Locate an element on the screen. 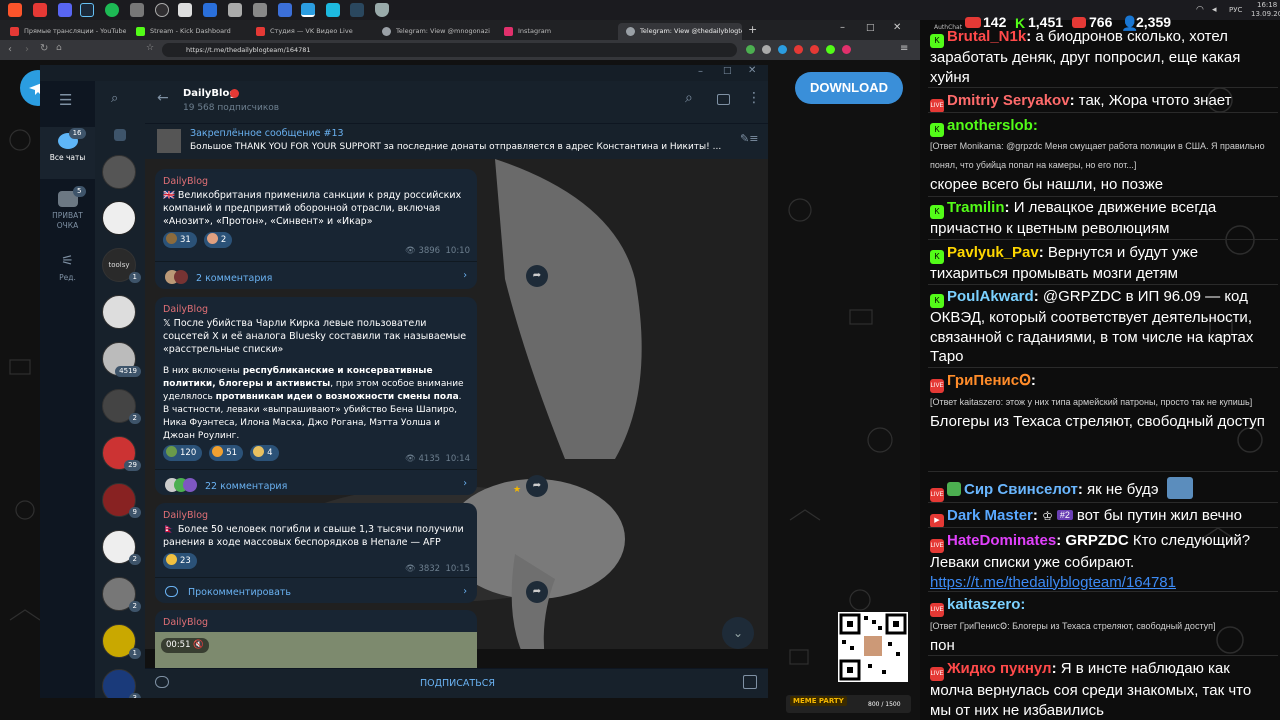 The height and width of the screenshot is (720, 1280). brave-taskbar-icon is located at coordinates (15, 10).